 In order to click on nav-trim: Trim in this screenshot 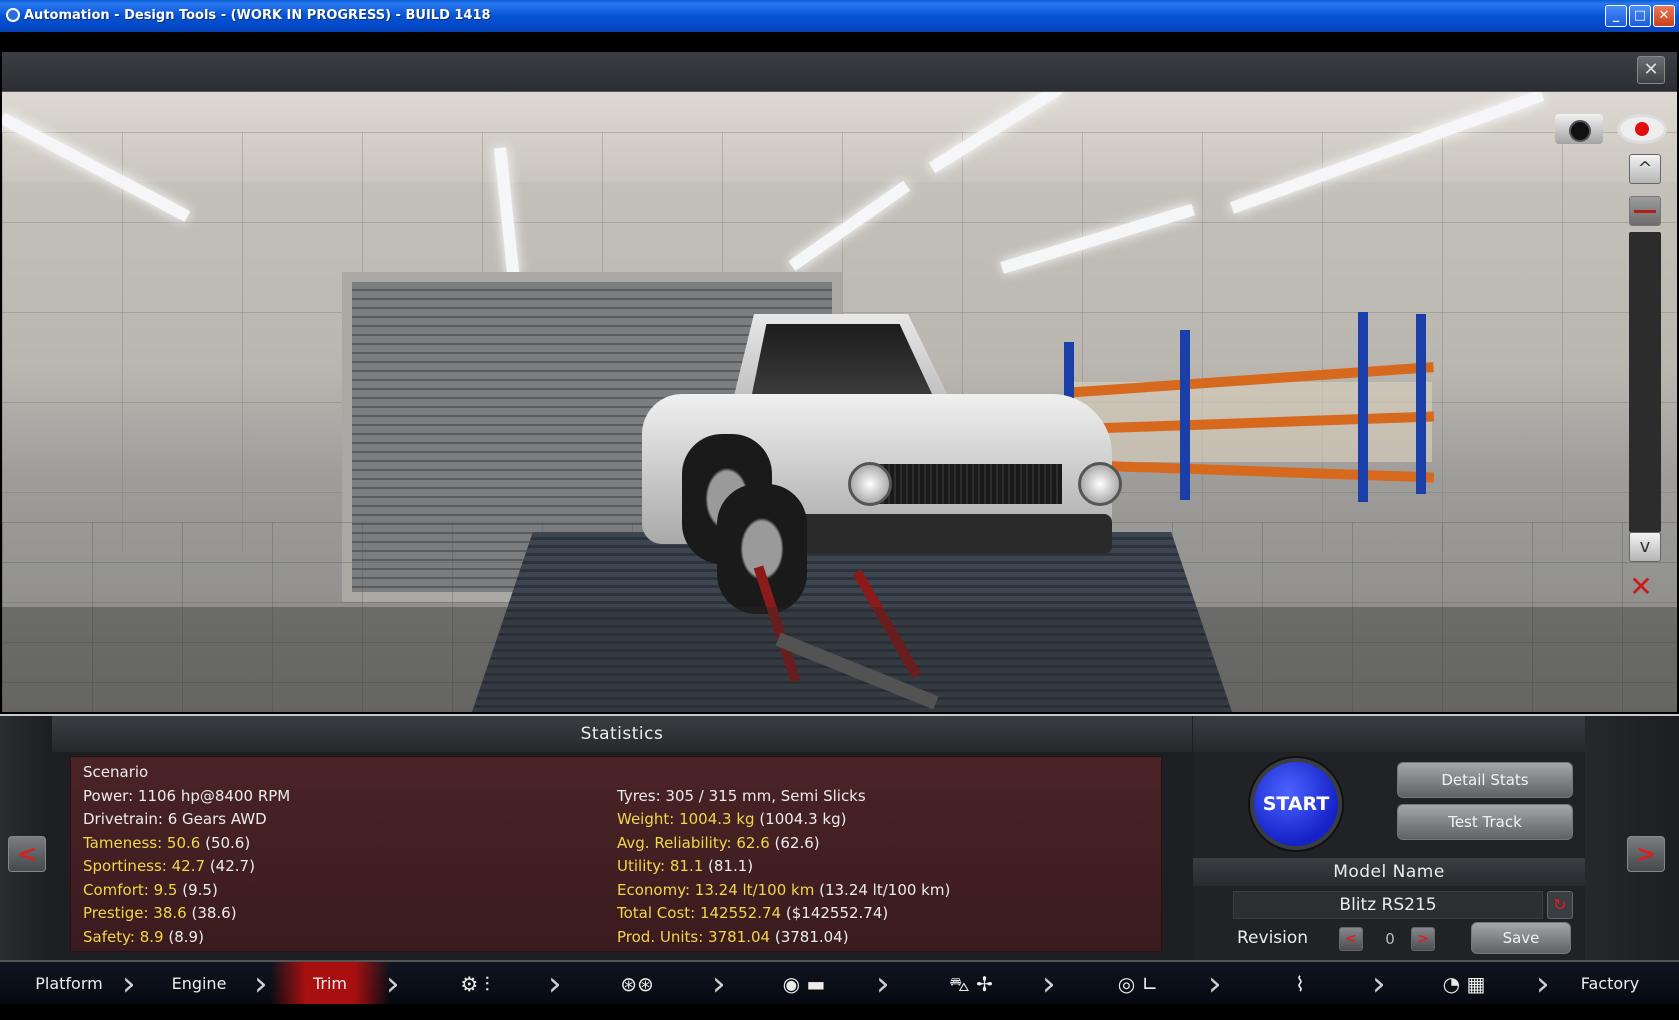, I will do `click(330, 984)`.